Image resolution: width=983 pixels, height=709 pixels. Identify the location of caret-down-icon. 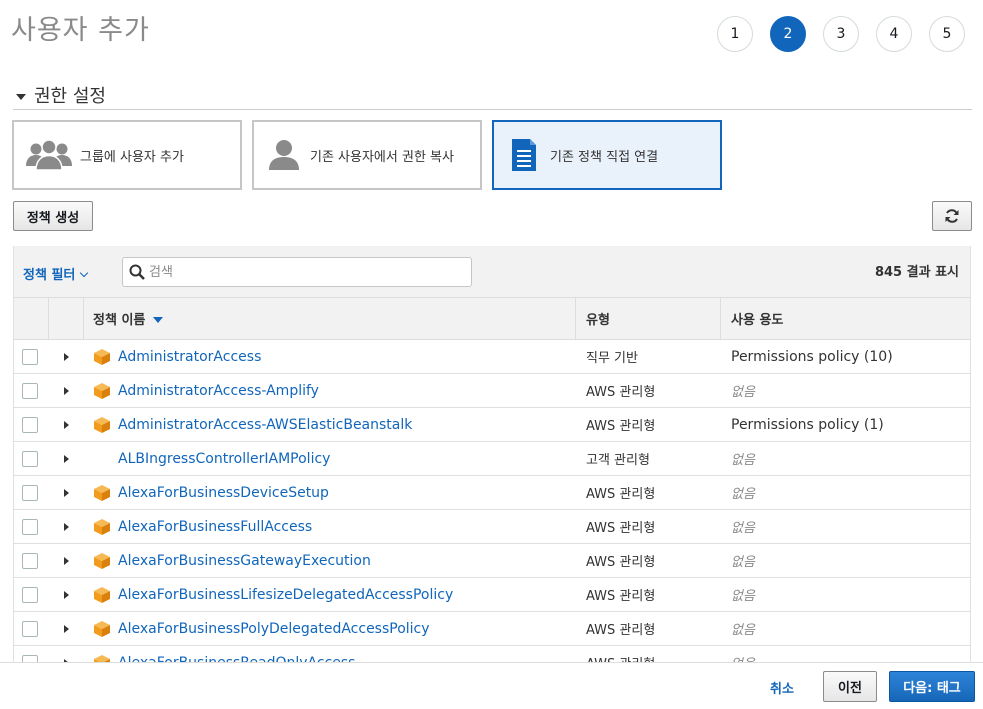
(21, 96).